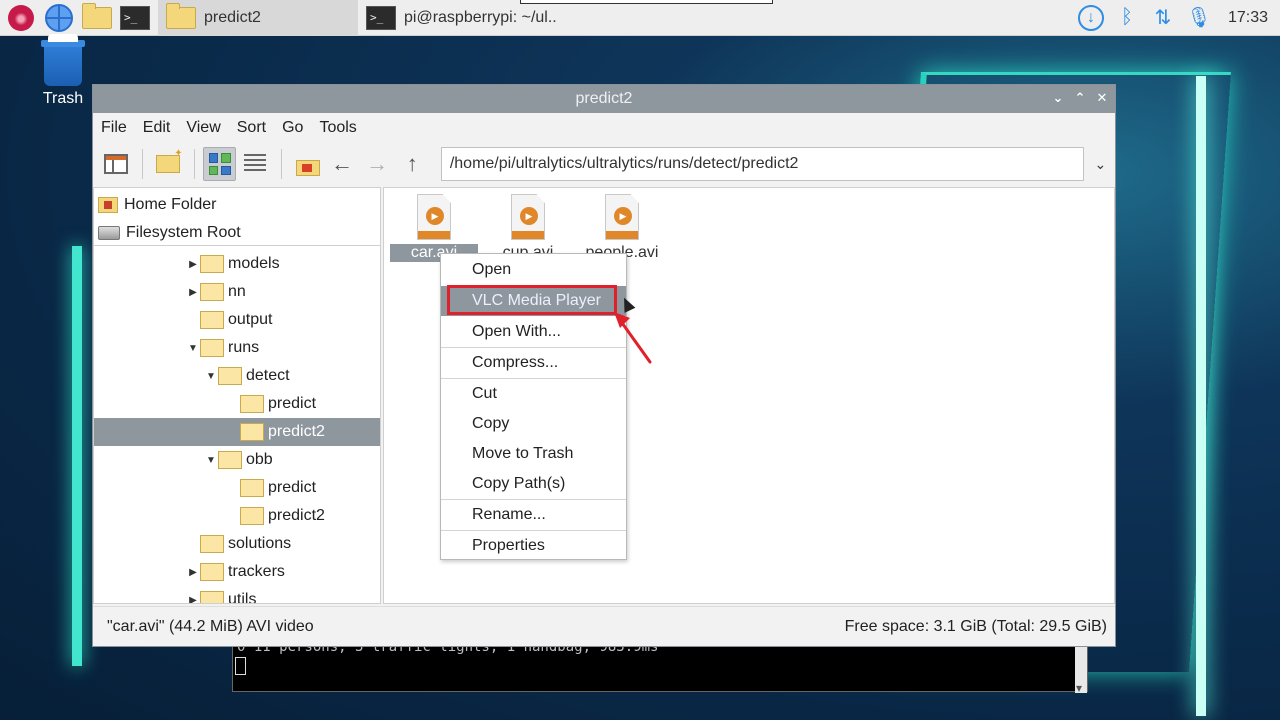  Describe the element at coordinates (533, 394) in the screenshot. I see `menu-item-cut: Cut` at that location.